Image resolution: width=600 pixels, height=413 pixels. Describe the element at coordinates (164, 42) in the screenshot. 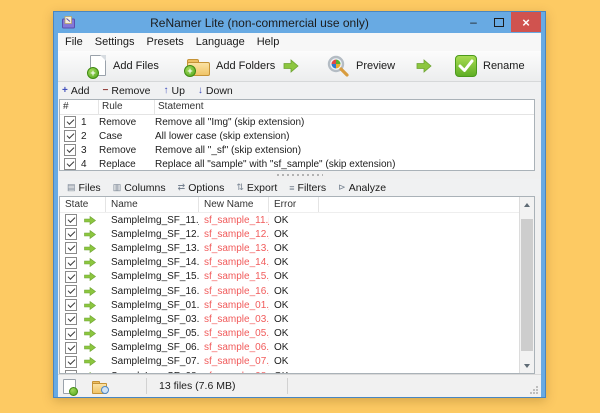

I see `menu-item-presets: Presets` at that location.